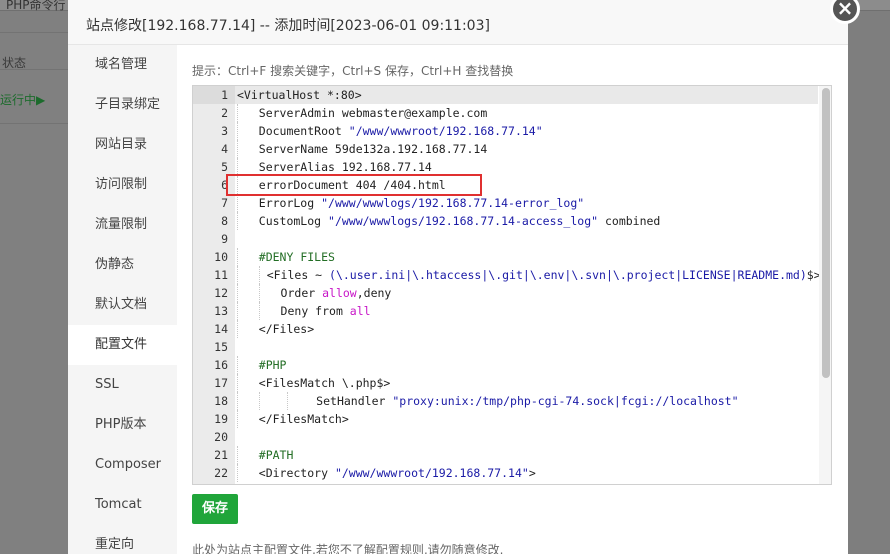 The image size is (890, 554). Describe the element at coordinates (526, 383) in the screenshot. I see `code-text: <FilesMatch \.php$>` at that location.